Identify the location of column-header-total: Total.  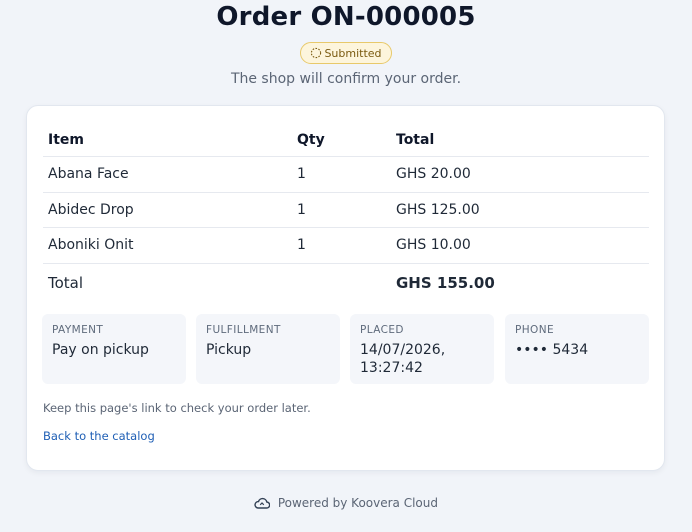
(415, 140).